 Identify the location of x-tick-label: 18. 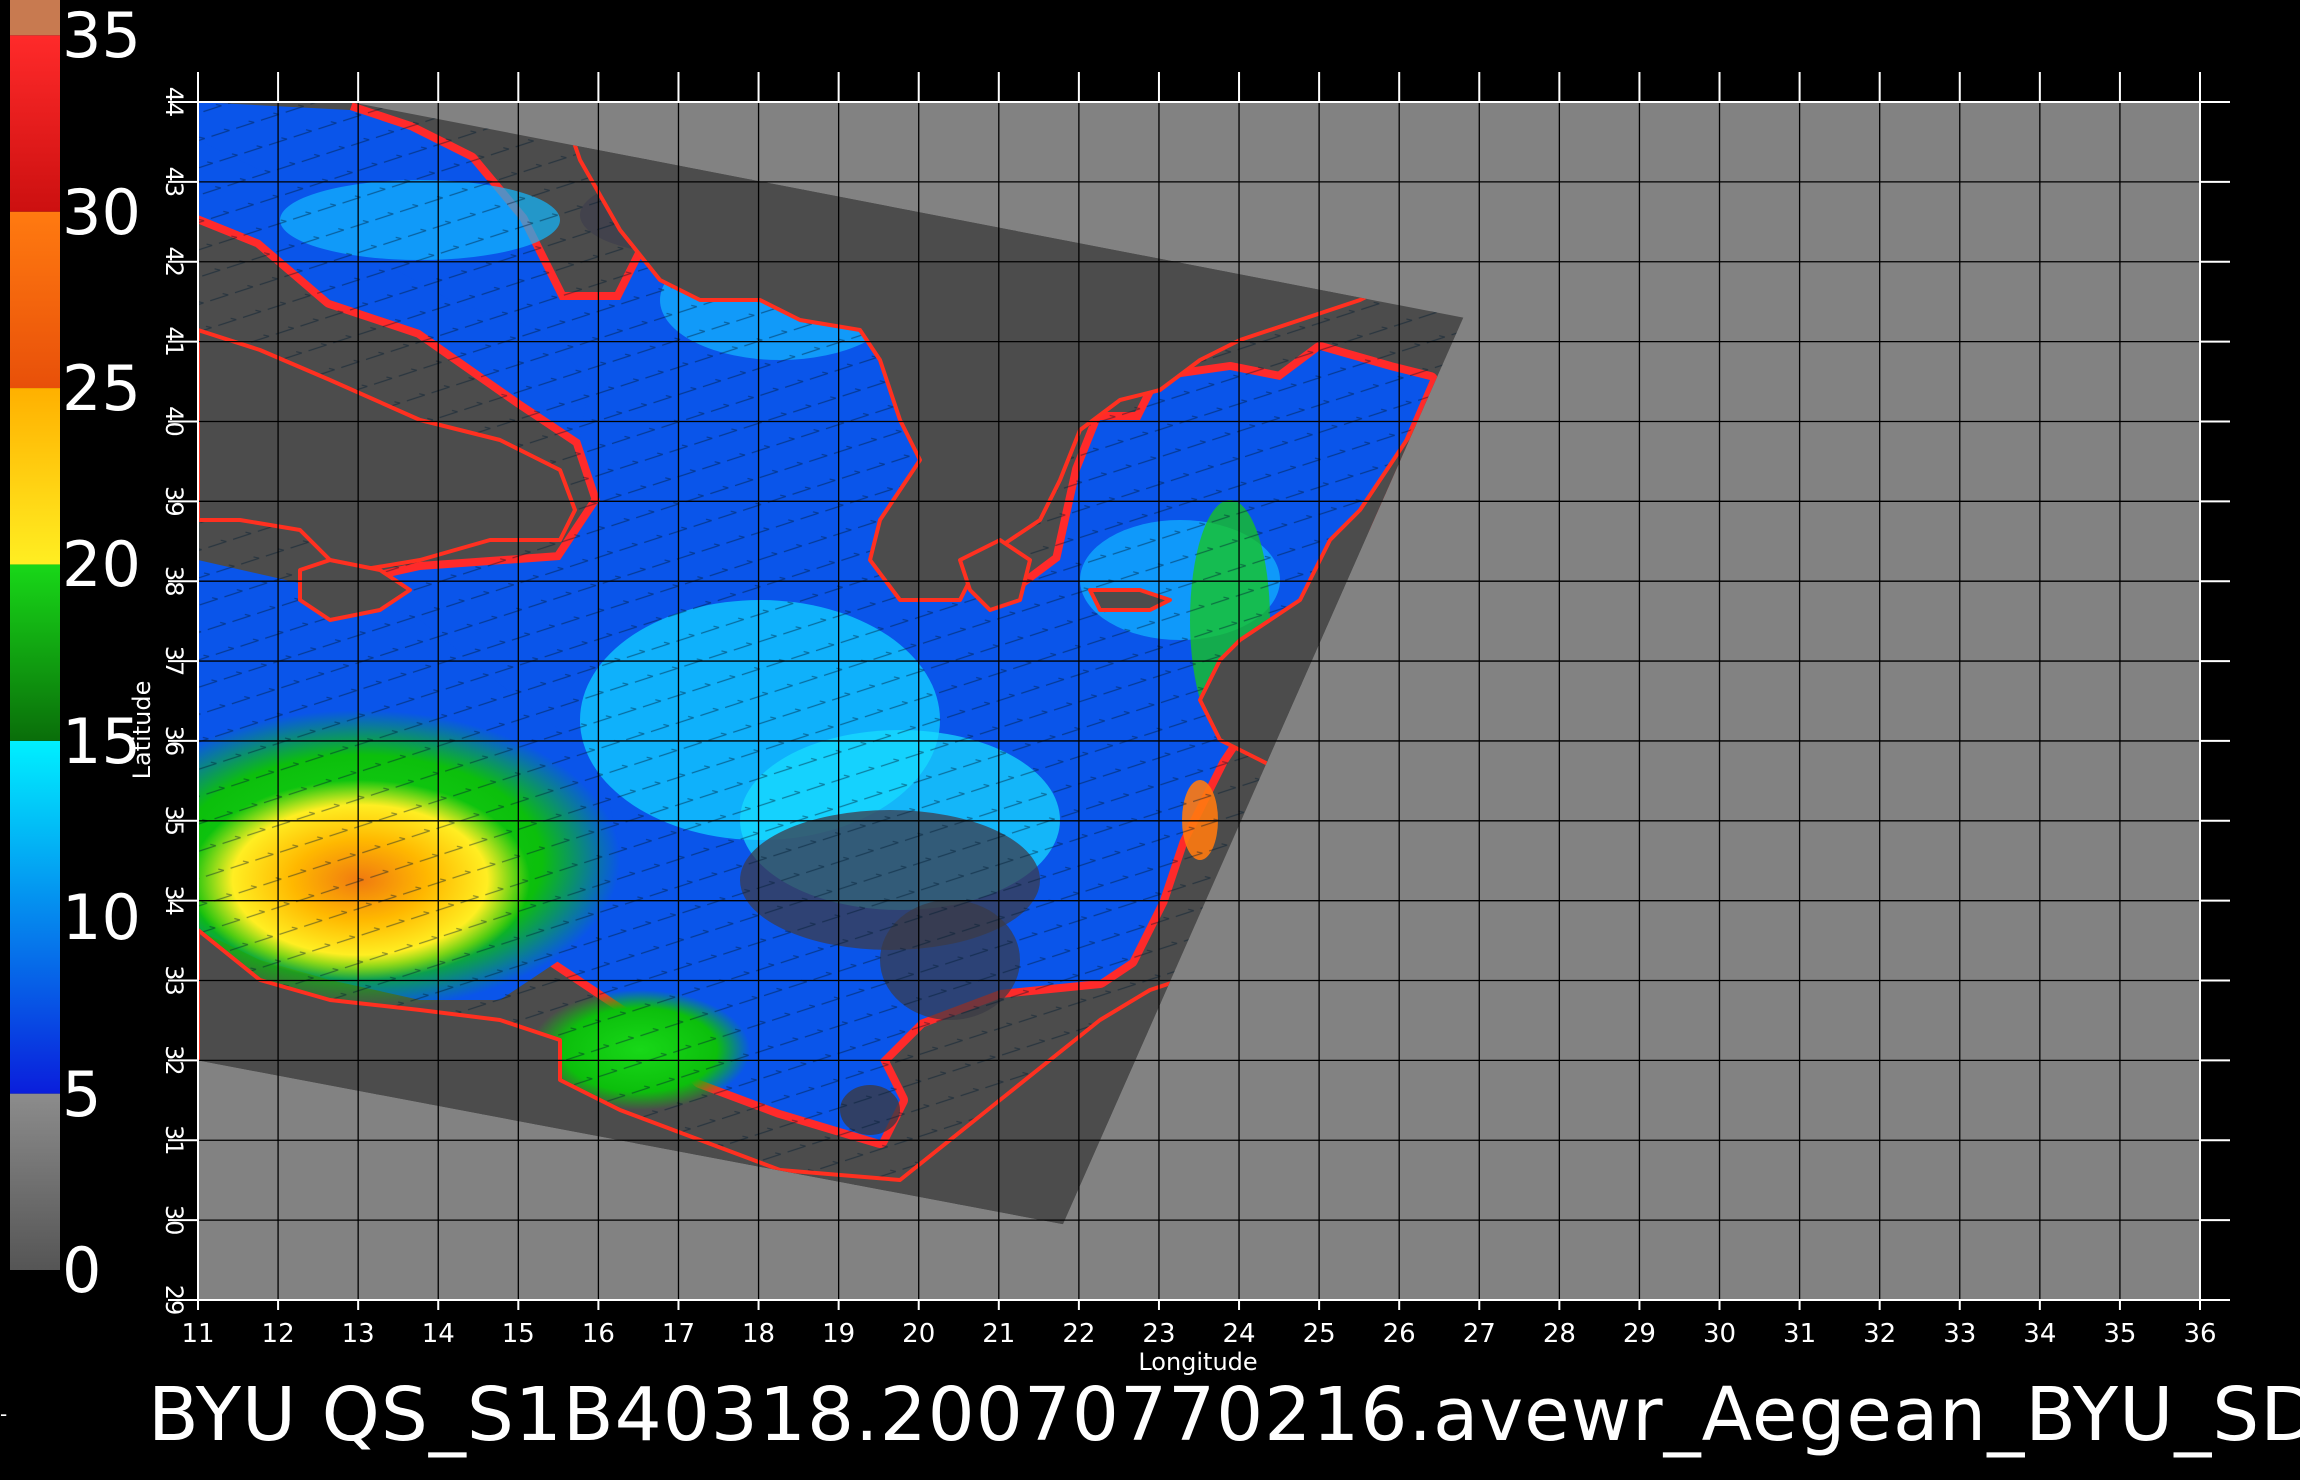
(758, 1334).